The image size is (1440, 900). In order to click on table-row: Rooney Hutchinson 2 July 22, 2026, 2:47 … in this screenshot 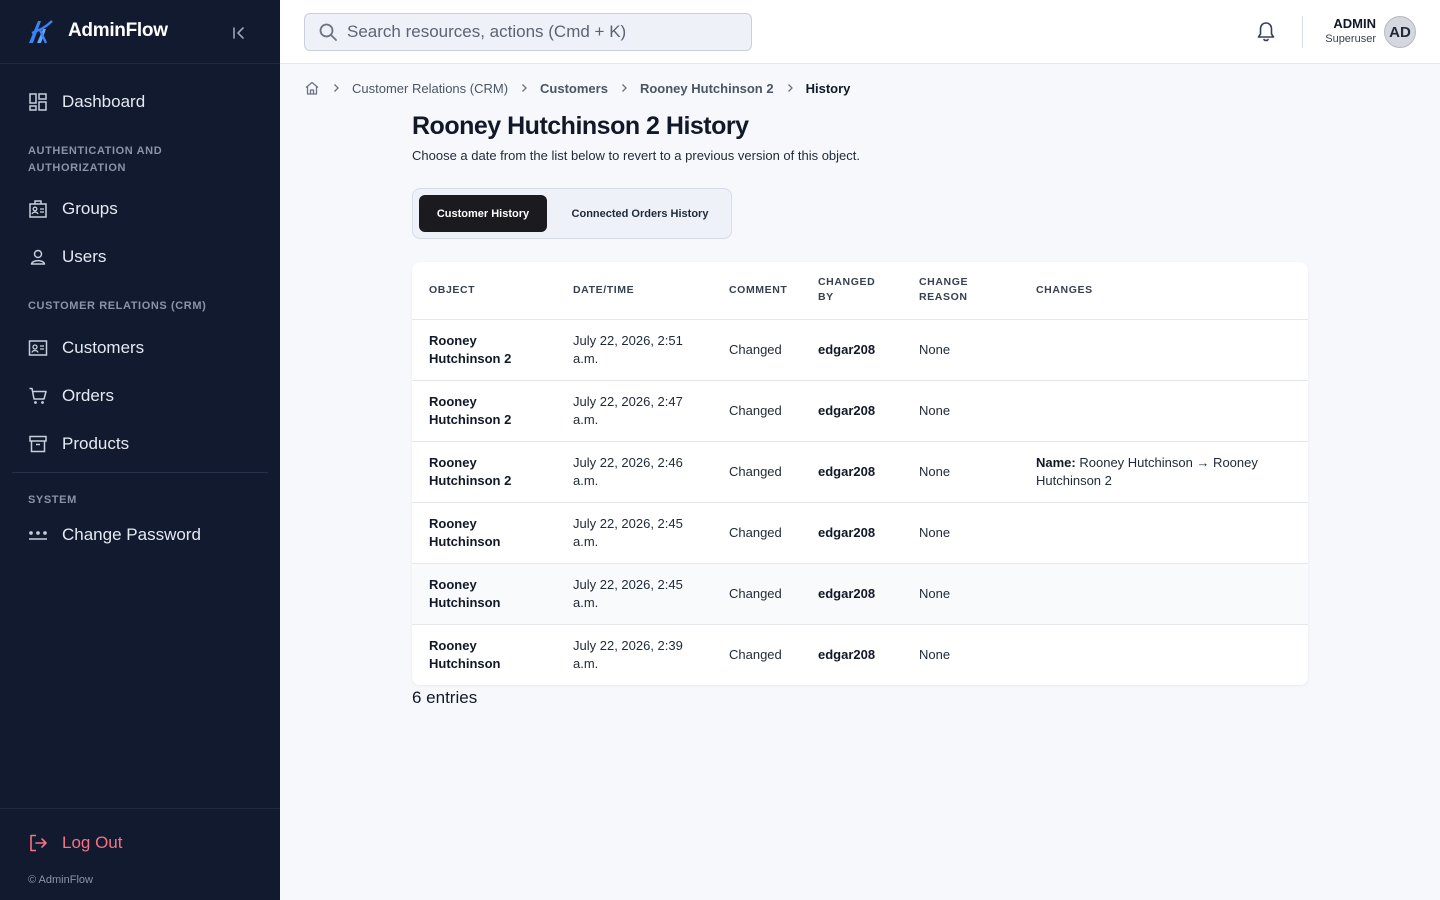, I will do `click(860, 410)`.